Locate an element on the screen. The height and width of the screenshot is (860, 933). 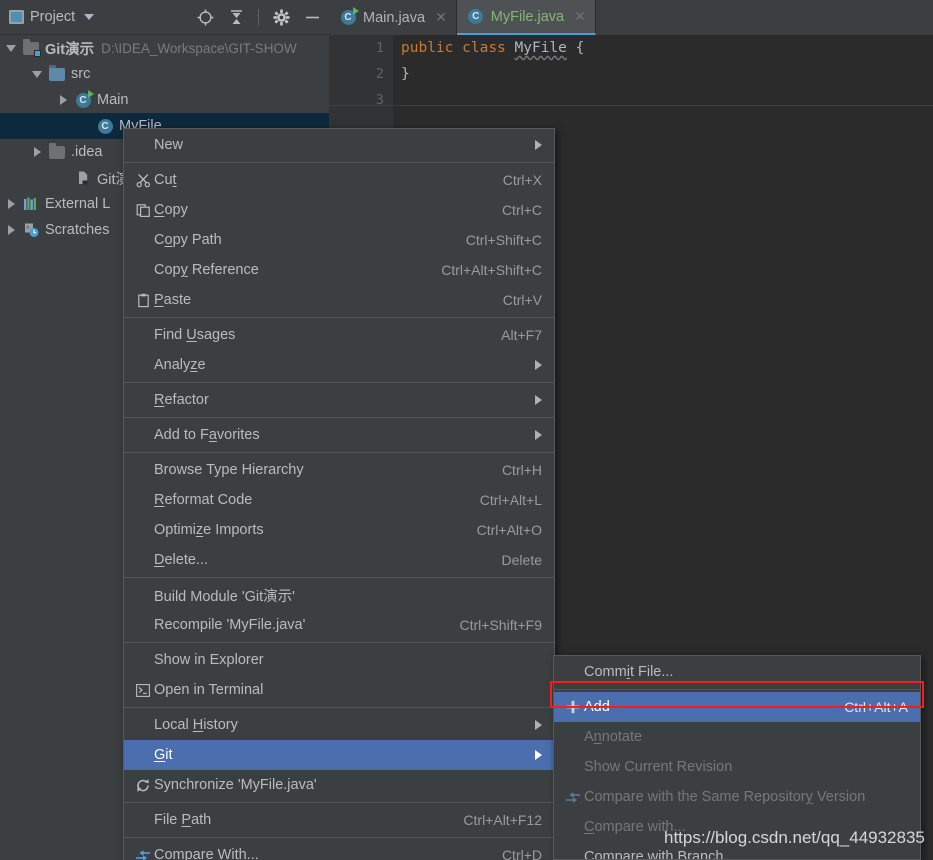
minimize-icon is located at coordinates (312, 18).